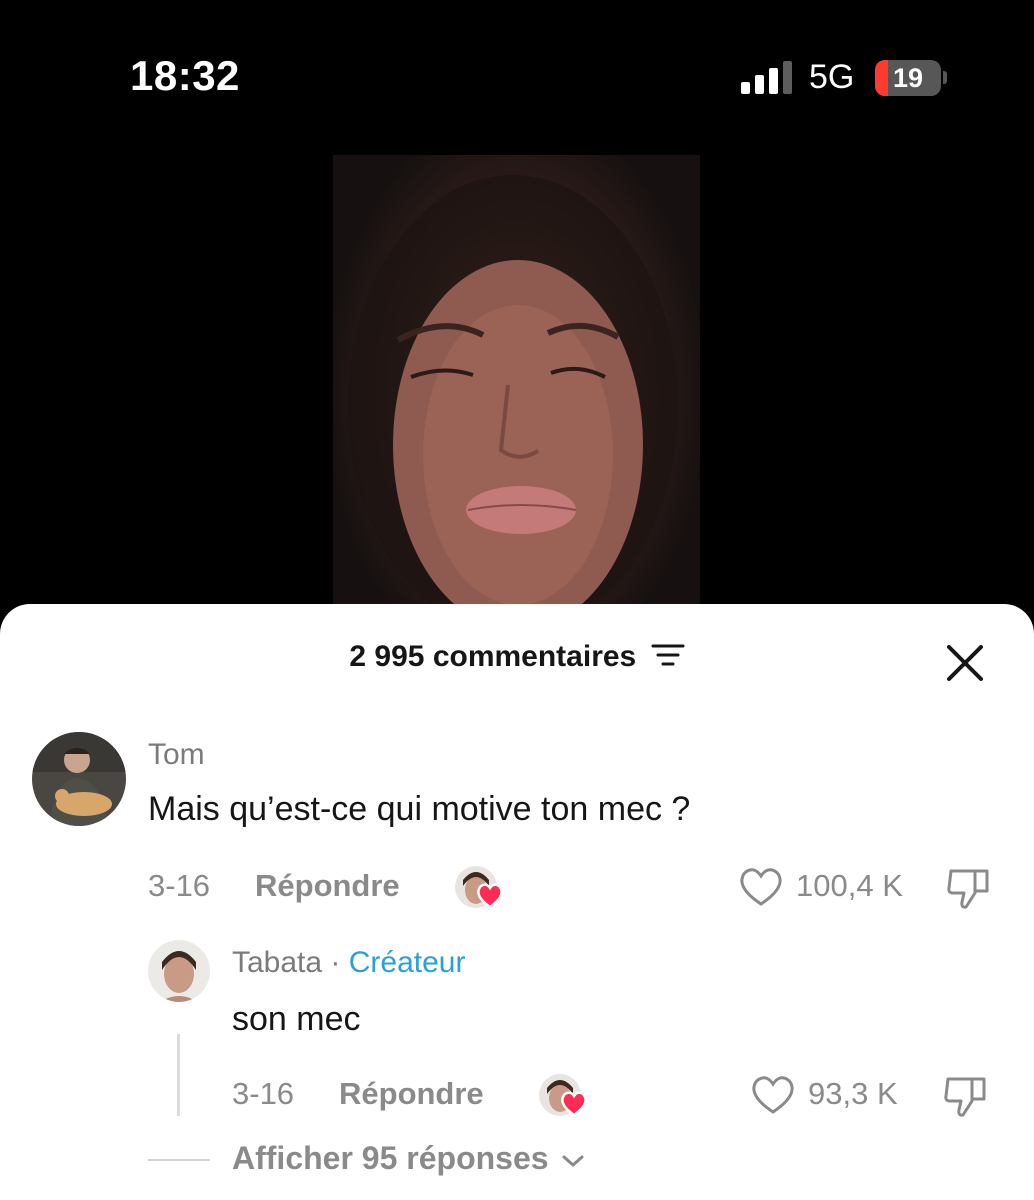 This screenshot has width=1034, height=1200. What do you see at coordinates (945, 77) in the screenshot?
I see `battery-tip` at bounding box center [945, 77].